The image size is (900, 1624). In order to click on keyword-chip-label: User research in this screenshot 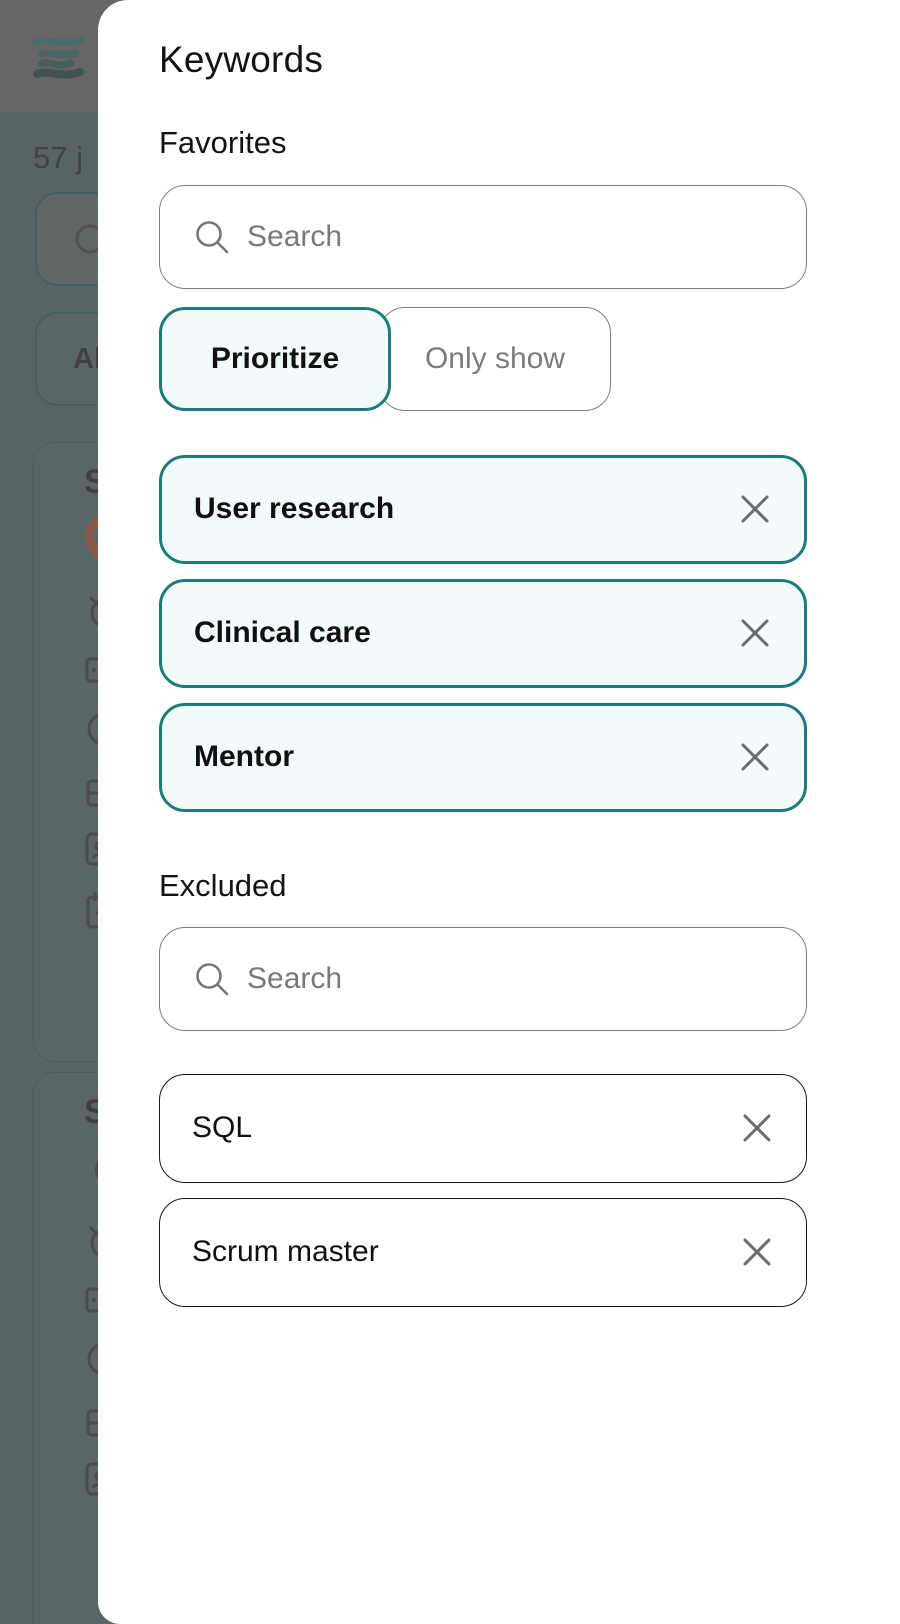, I will do `click(294, 509)`.